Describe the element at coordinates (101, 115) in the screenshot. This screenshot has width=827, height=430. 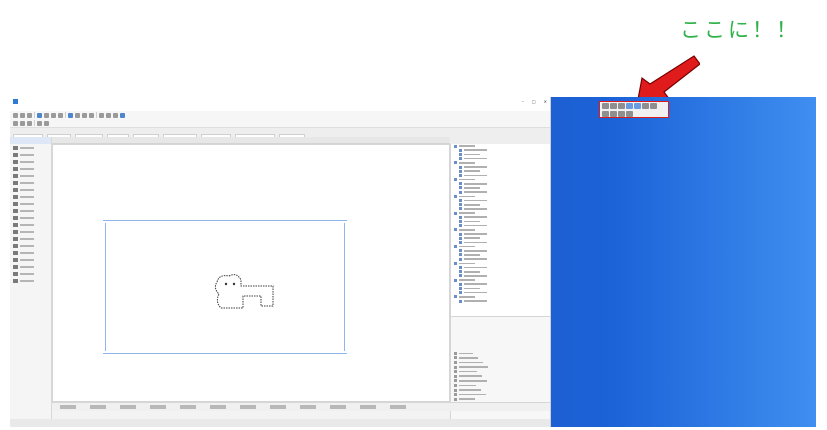
I see `find-select-icon` at that location.